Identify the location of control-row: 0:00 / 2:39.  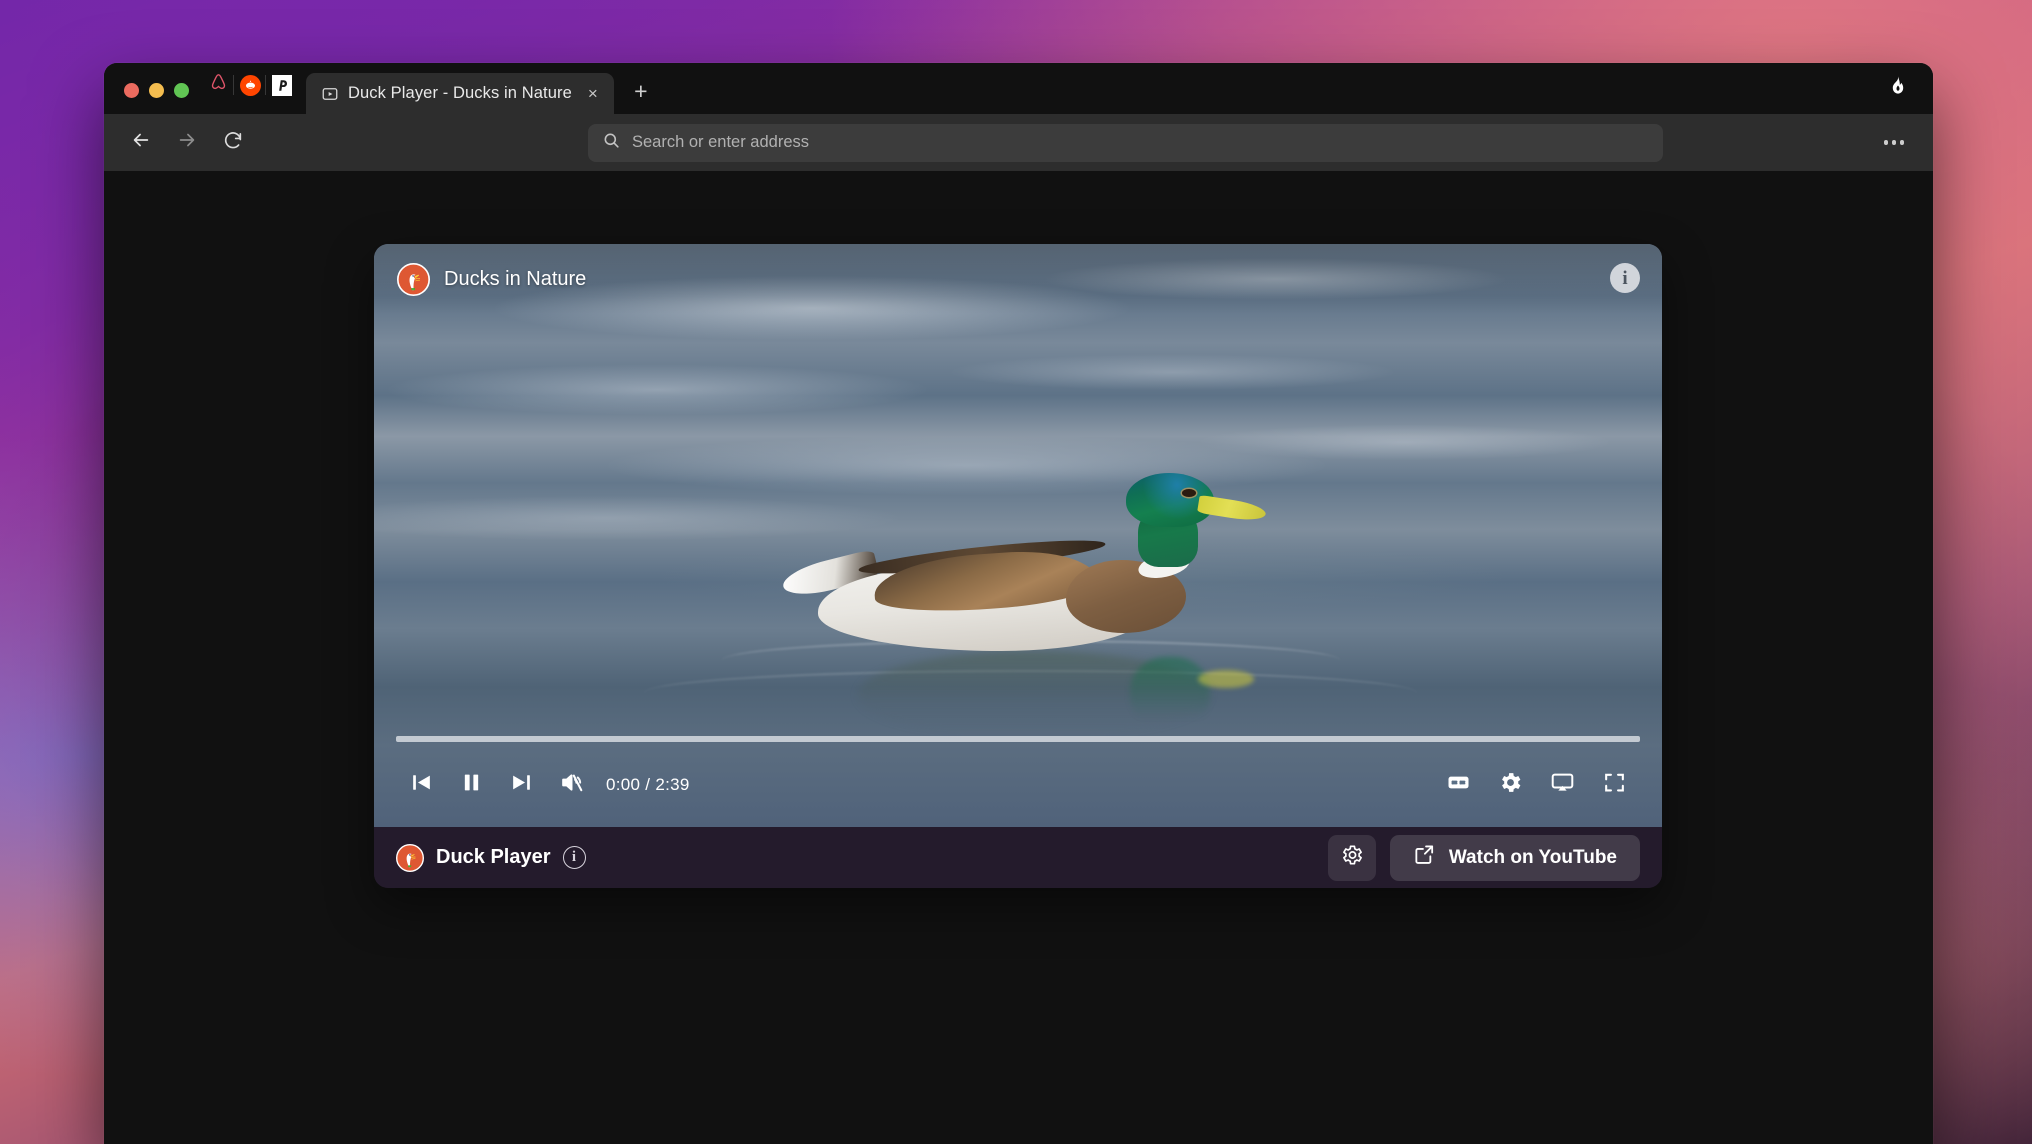
(1018, 785).